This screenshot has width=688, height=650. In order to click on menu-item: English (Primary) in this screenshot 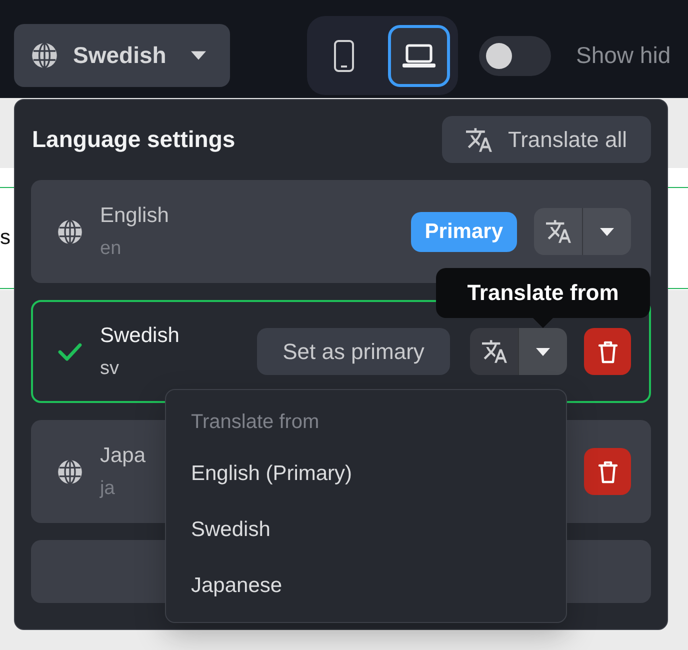, I will do `click(366, 474)`.